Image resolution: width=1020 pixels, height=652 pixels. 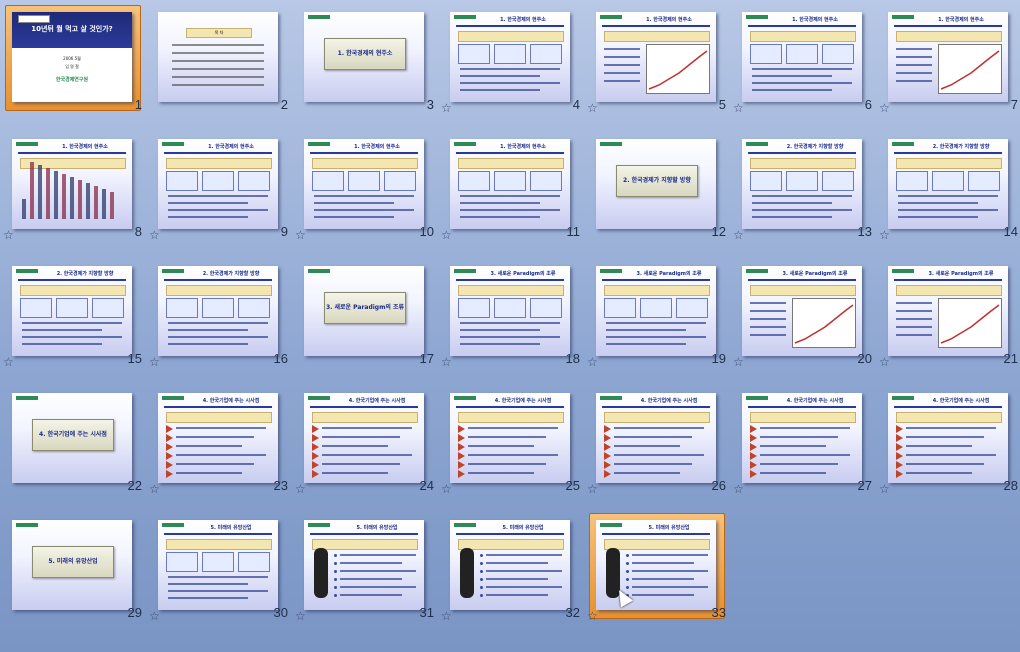 I want to click on slide-thumbnail-3: 1. 한국경제의 현주소 3, so click(x=365, y=63).